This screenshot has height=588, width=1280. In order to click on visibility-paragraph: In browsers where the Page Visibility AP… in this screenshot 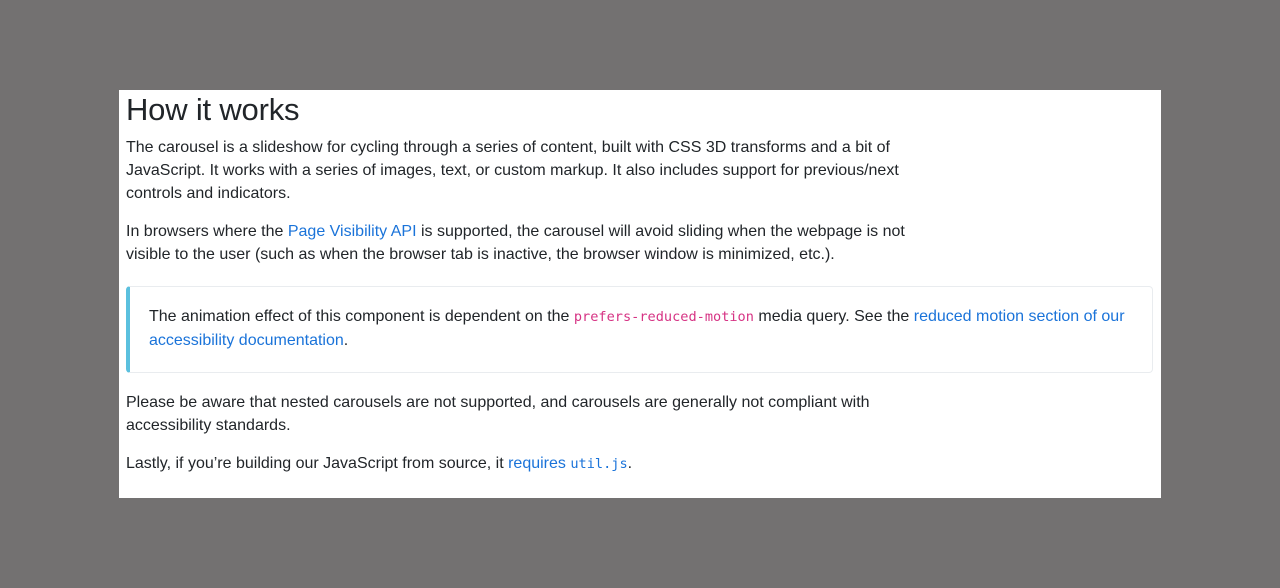, I will do `click(537, 243)`.